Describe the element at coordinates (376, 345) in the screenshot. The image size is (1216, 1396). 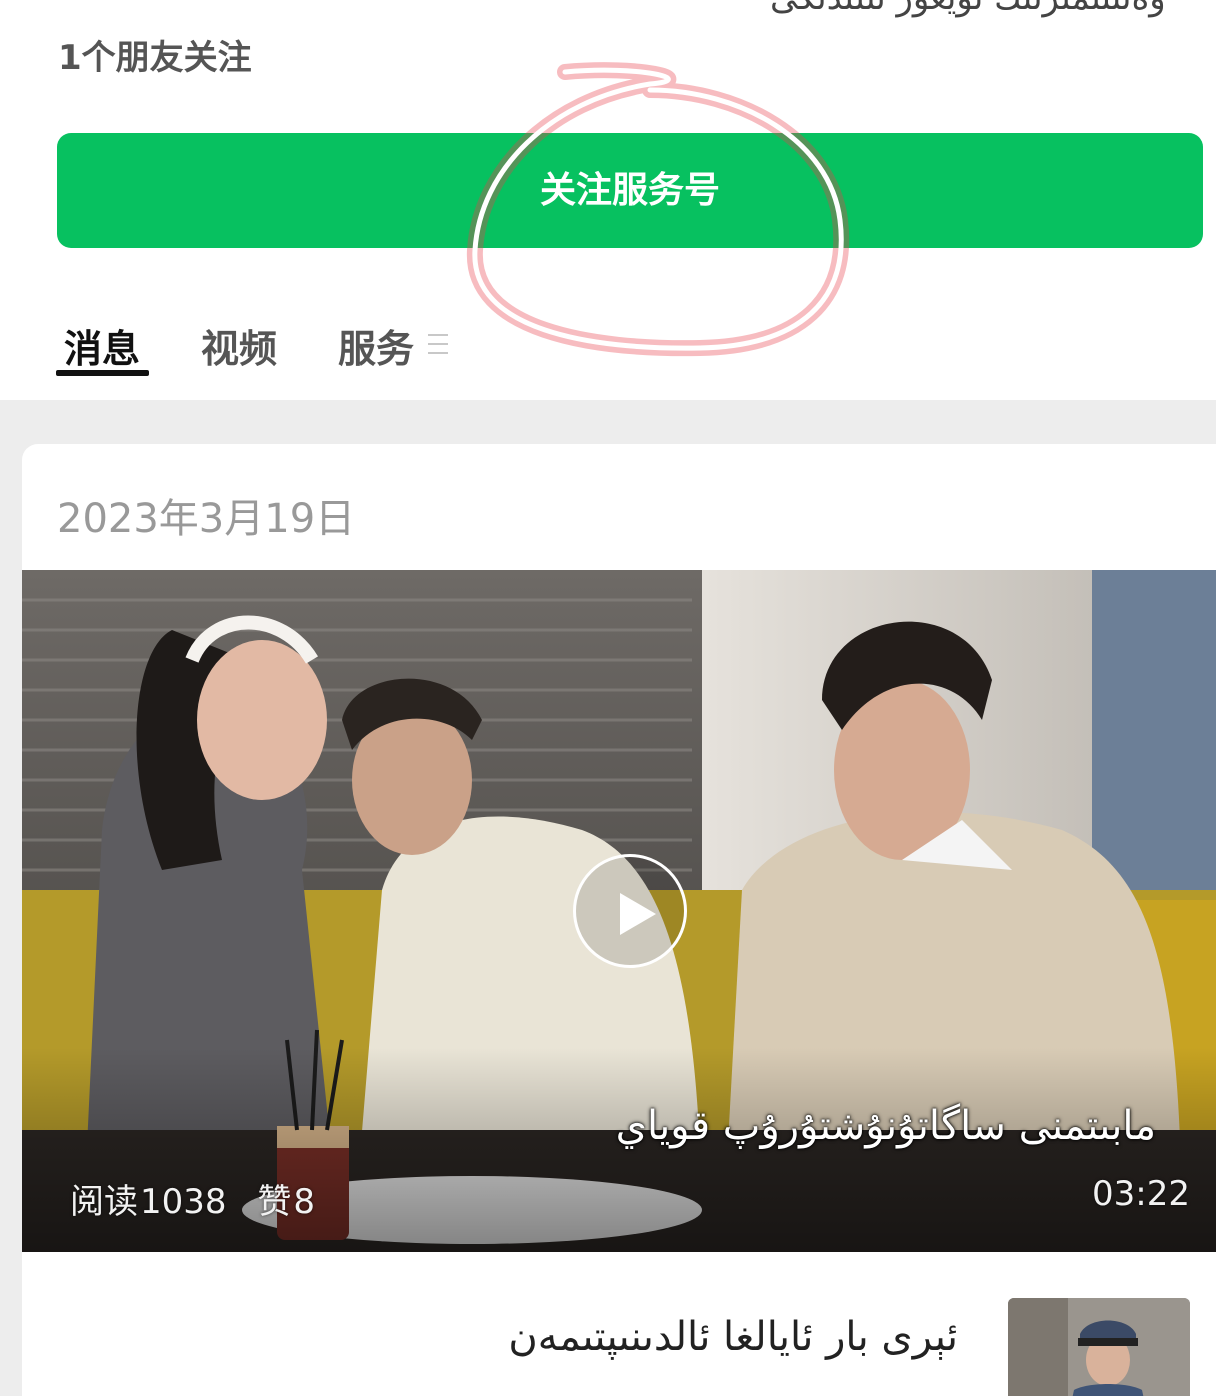
I see `tab-services: 服务` at that location.